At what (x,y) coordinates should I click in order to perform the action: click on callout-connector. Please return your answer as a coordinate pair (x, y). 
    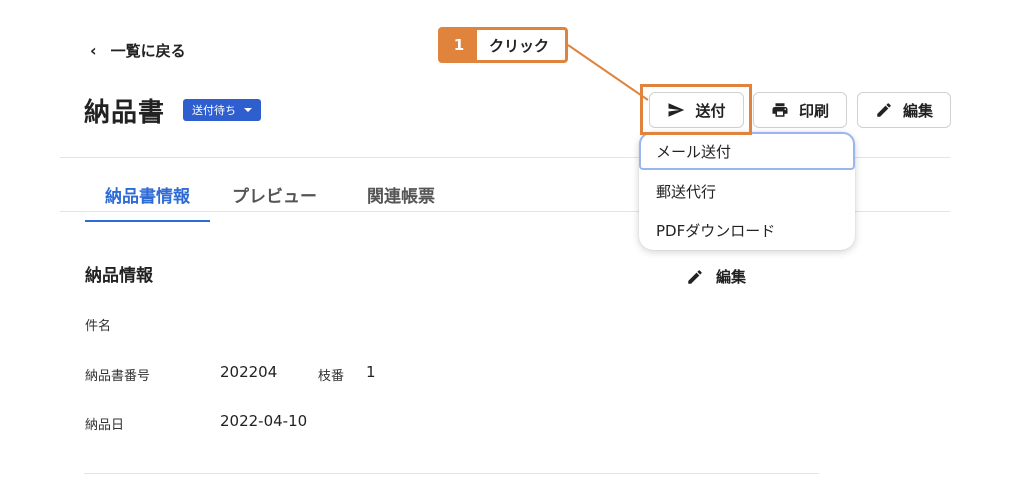
    Looking at the image, I should click on (608, 72).